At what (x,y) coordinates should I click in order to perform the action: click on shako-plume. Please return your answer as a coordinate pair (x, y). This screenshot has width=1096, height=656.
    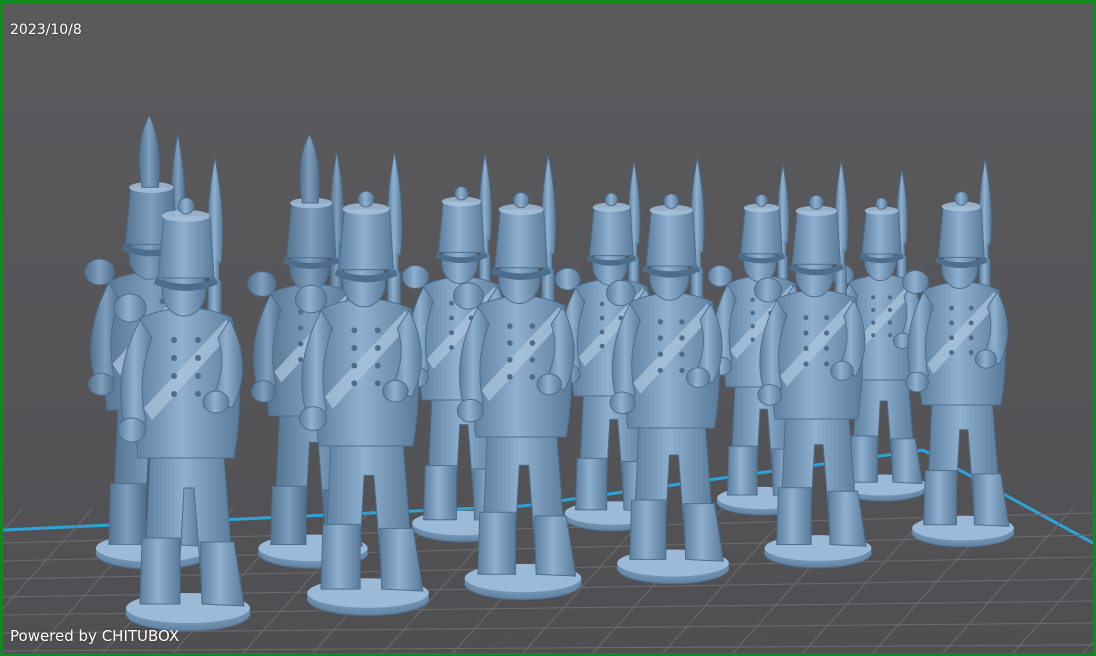
    Looking at the image, I should click on (309, 168).